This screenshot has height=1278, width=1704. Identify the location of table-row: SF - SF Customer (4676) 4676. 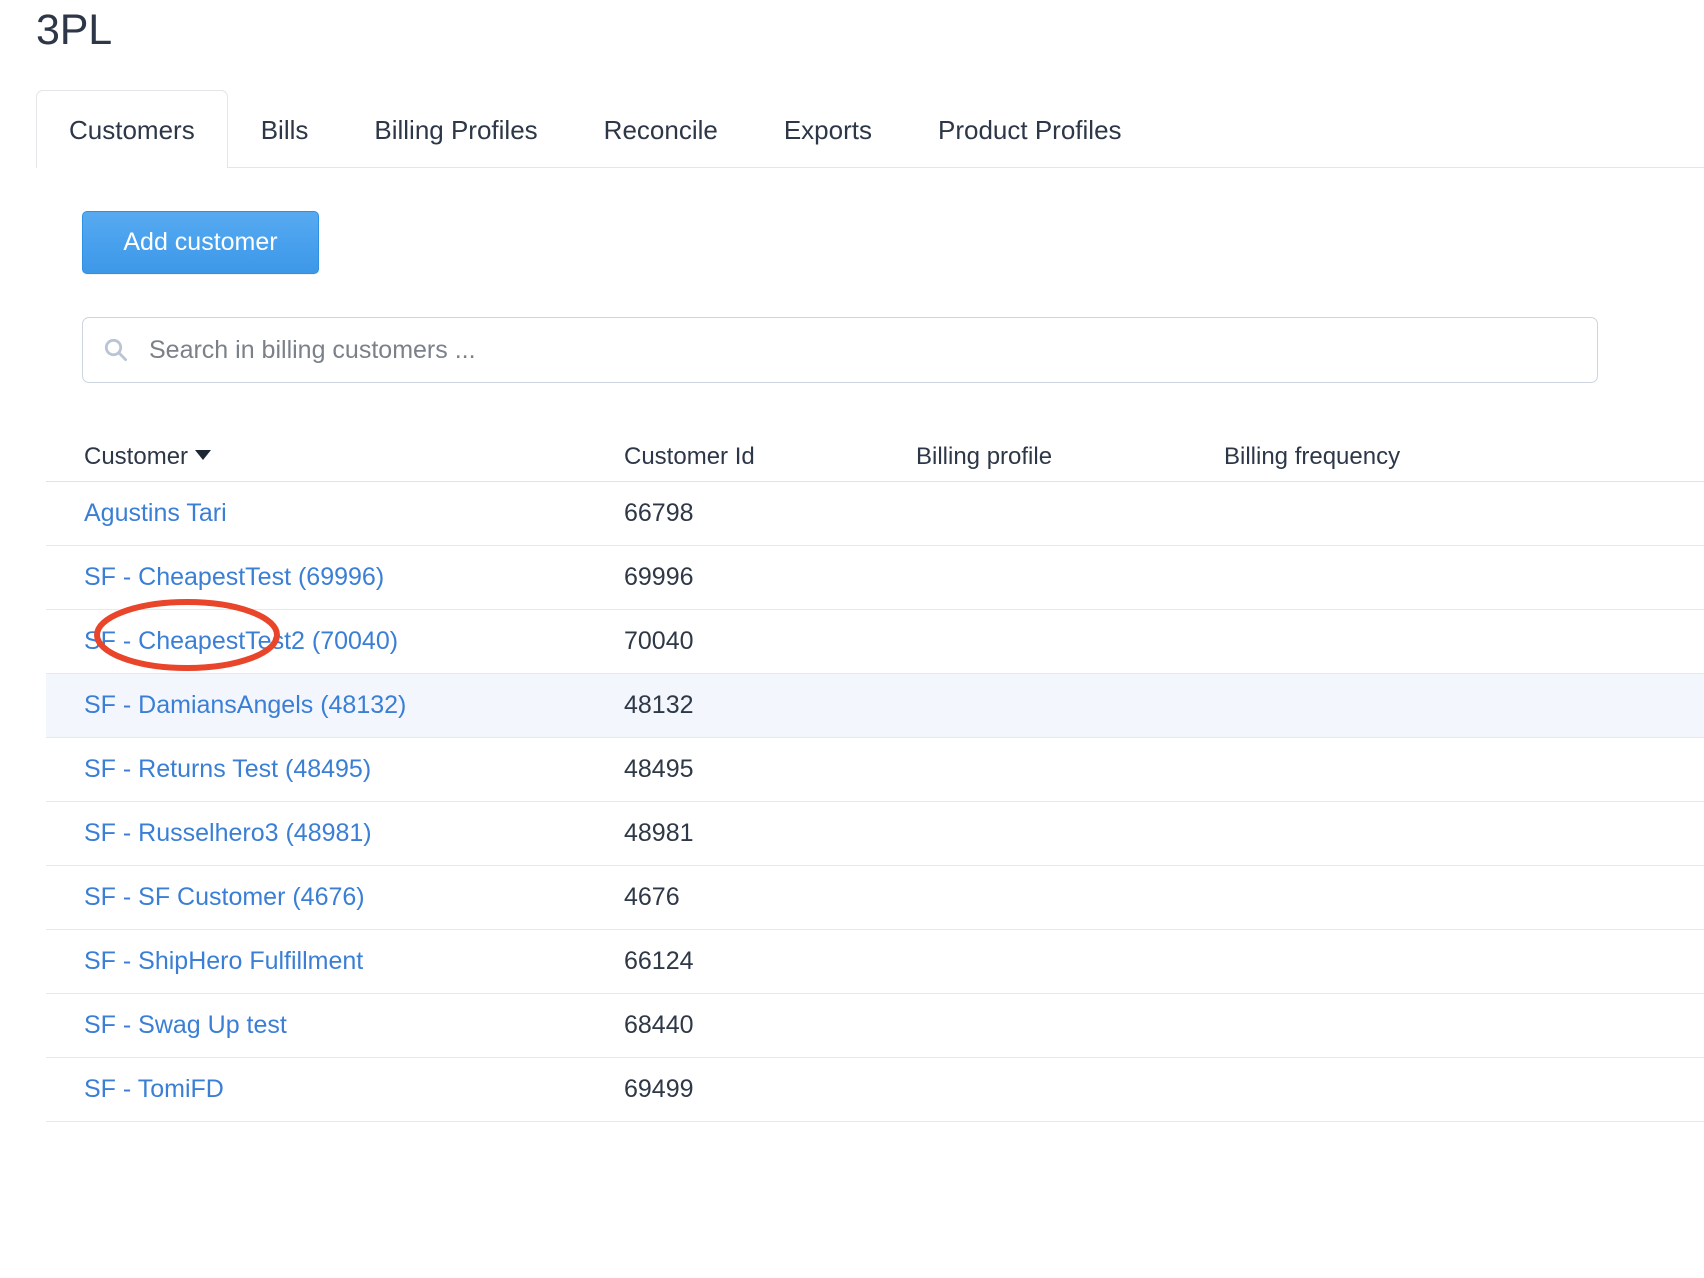
(875, 897).